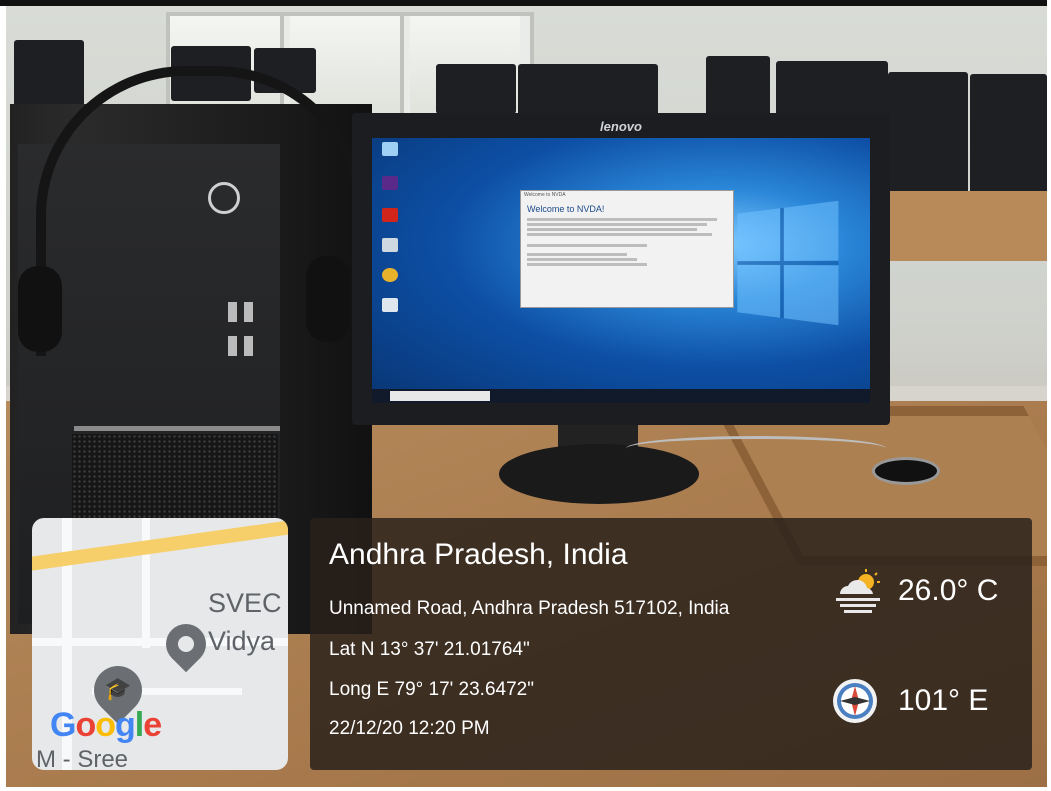  I want to click on latitude-text: Lat N 13° 37' 21.01764", so click(429, 649).